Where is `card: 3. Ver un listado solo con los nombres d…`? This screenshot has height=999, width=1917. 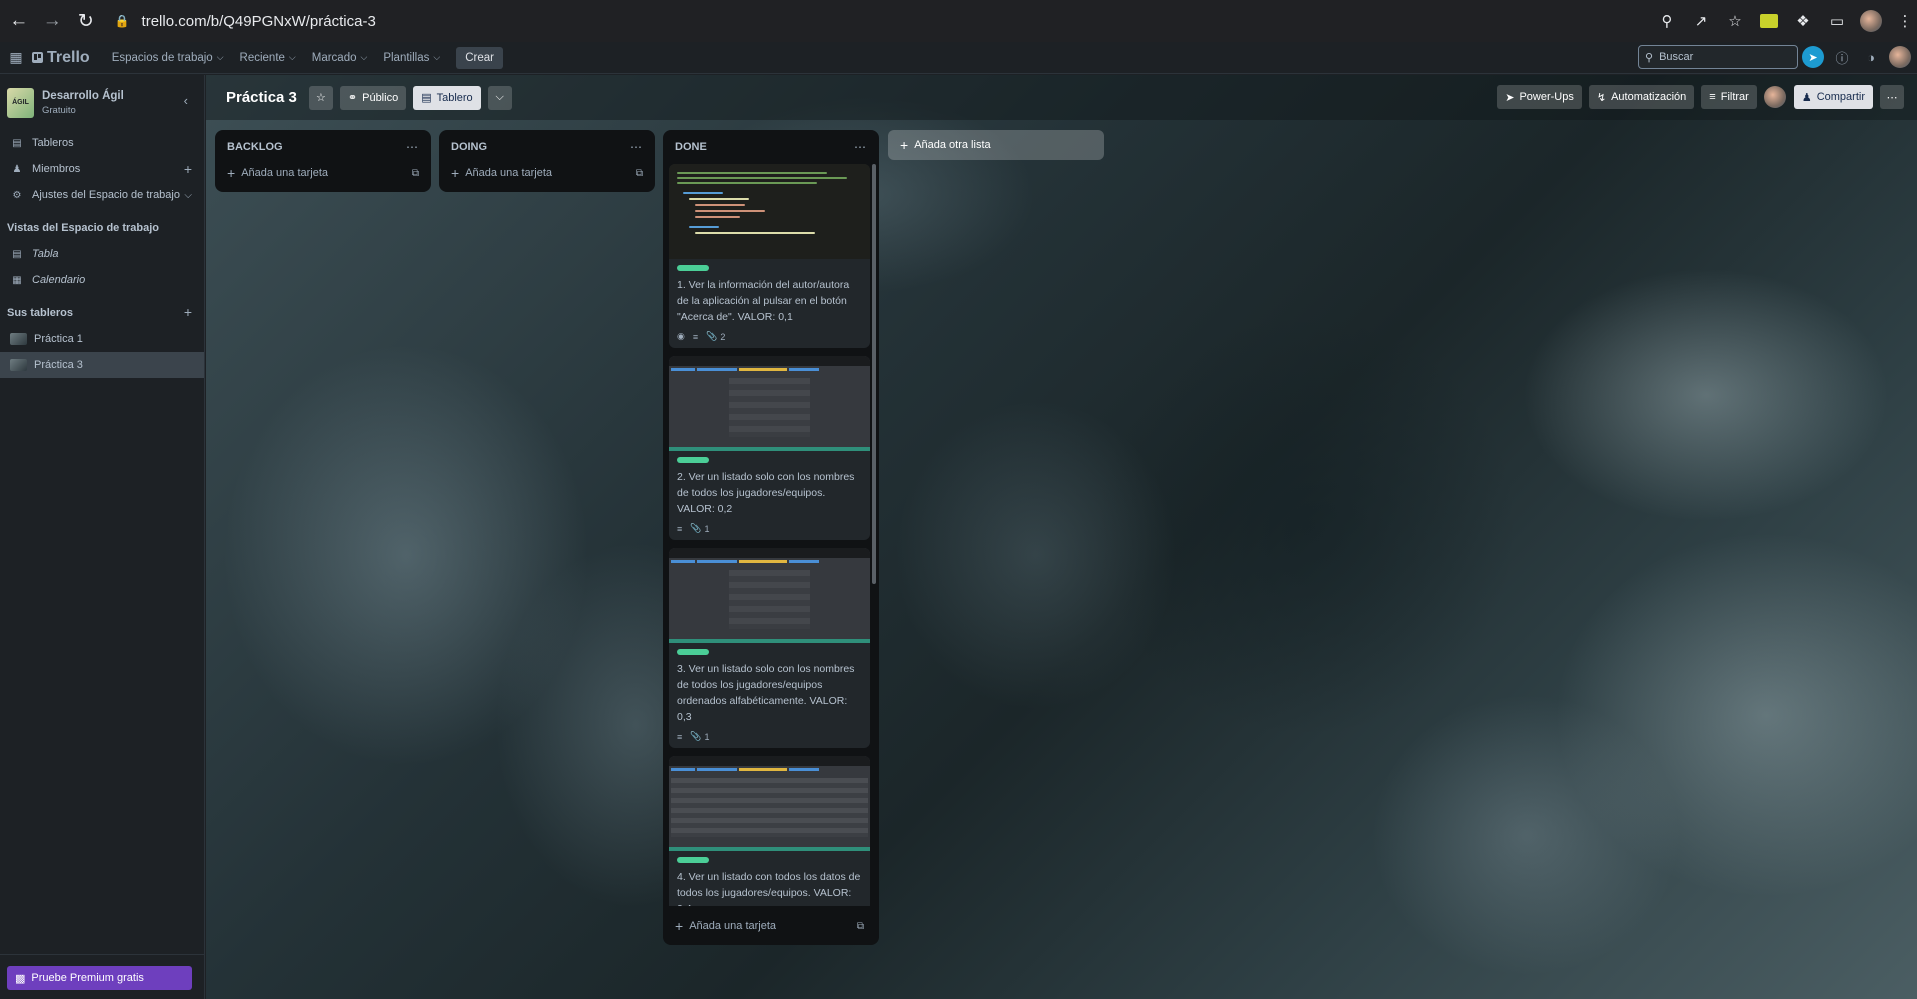
card: 3. Ver un listado solo con los nombres d… is located at coordinates (769, 648).